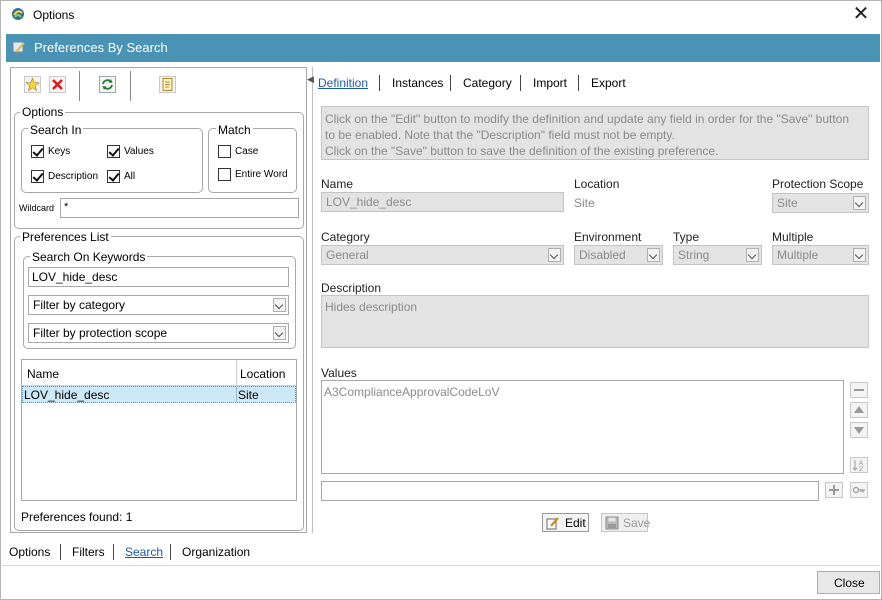 This screenshot has width=882, height=600. What do you see at coordinates (159, 430) in the screenshot?
I see `results-table: Name Location LOV_hide_desc Site` at bounding box center [159, 430].